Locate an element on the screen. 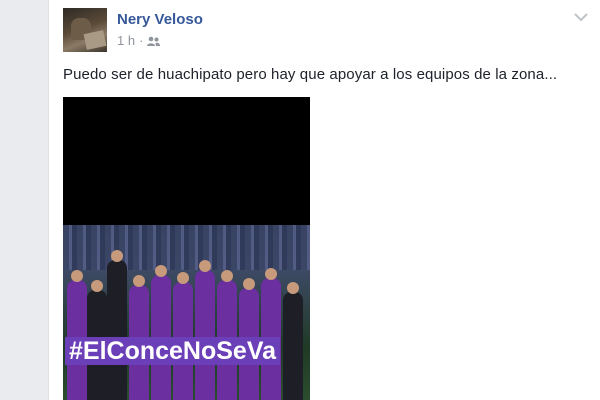  author-avatar is located at coordinates (85, 30).